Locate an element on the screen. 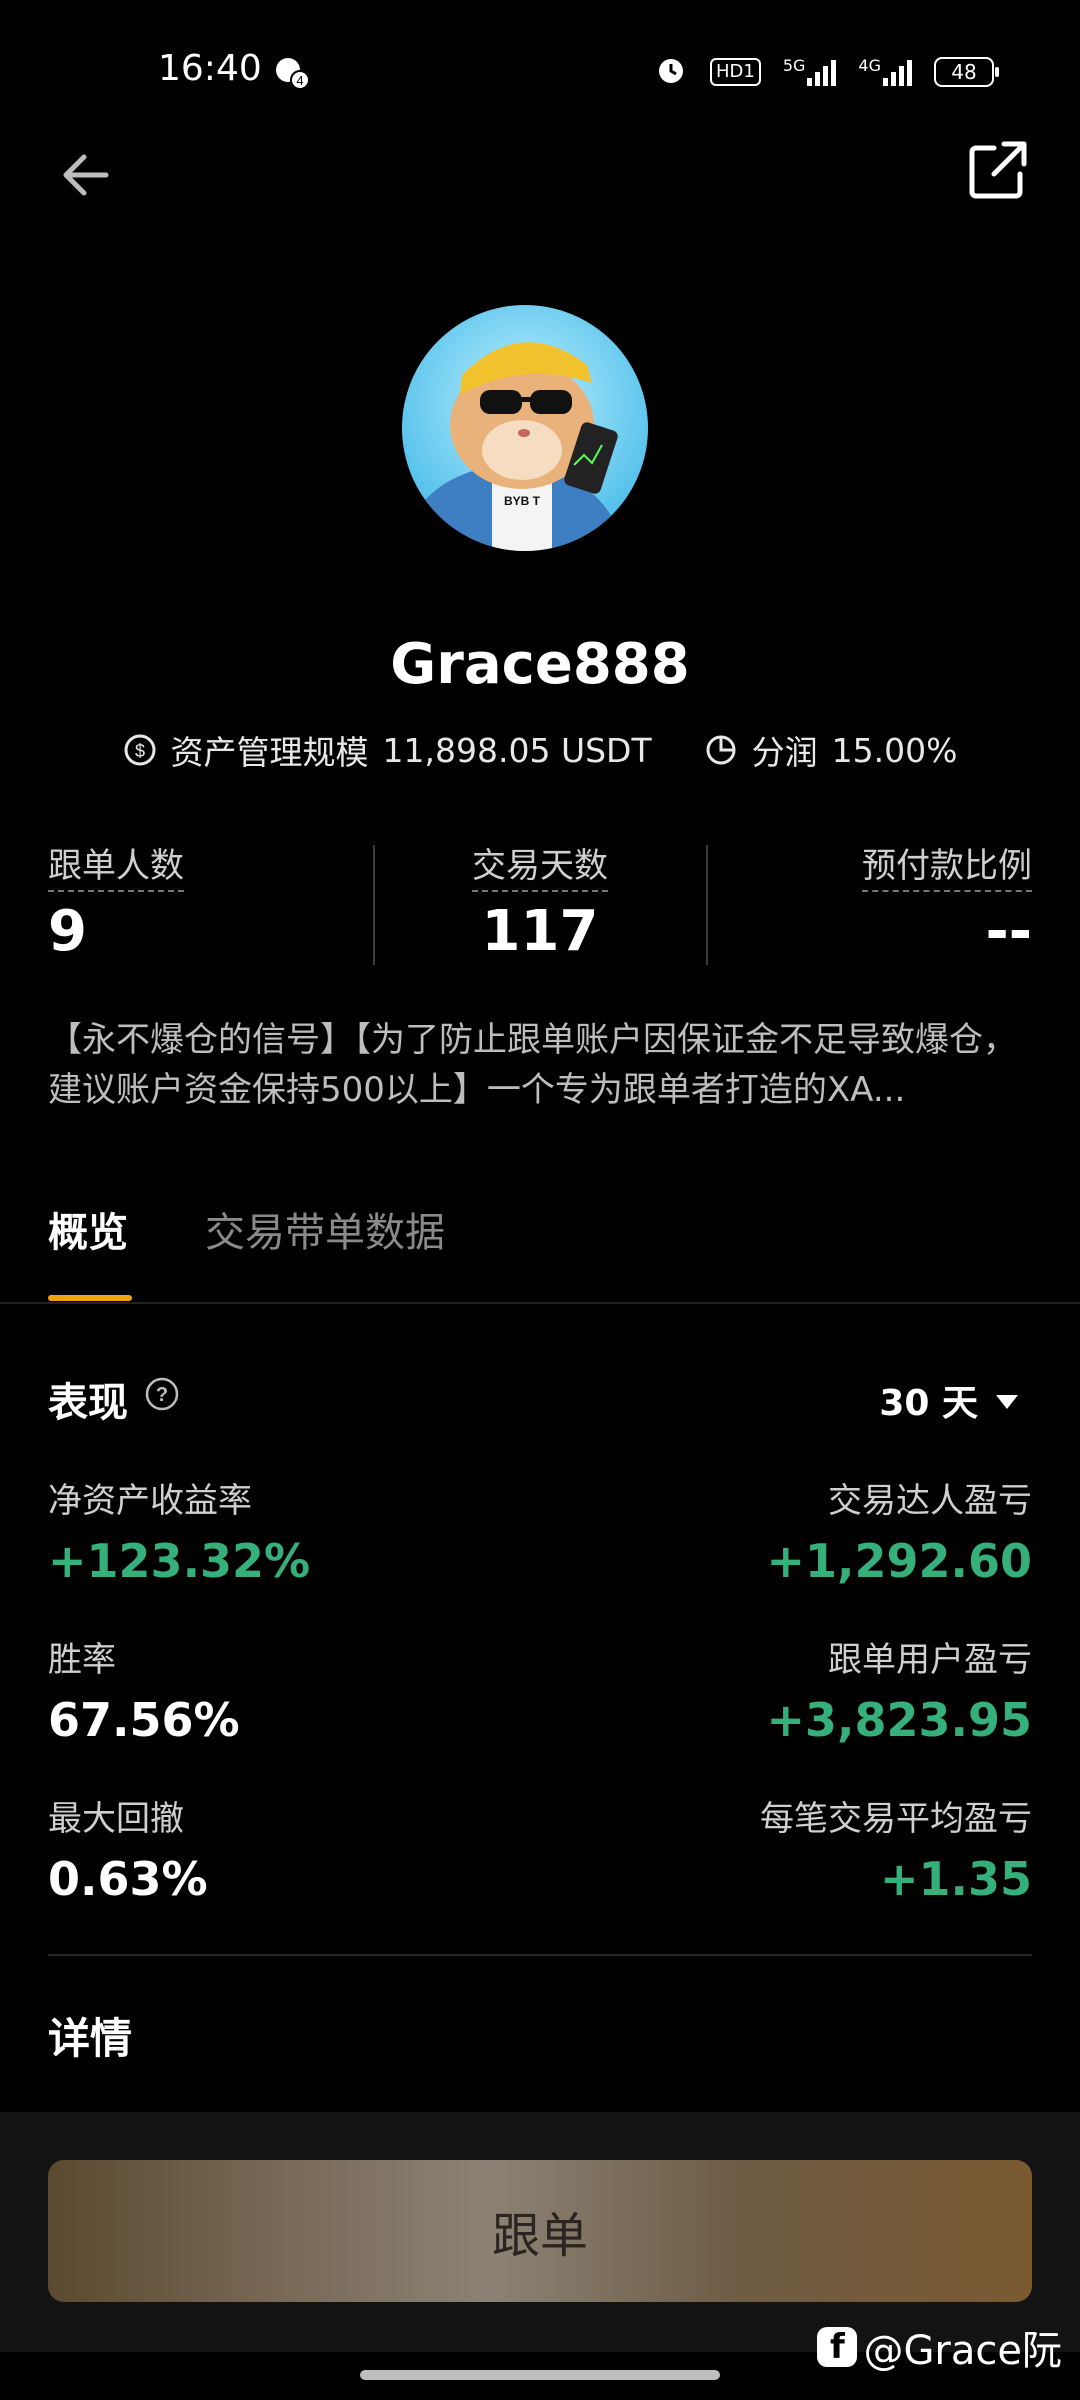  status-icons: HD1 5G 4G 48 is located at coordinates (826, 71).